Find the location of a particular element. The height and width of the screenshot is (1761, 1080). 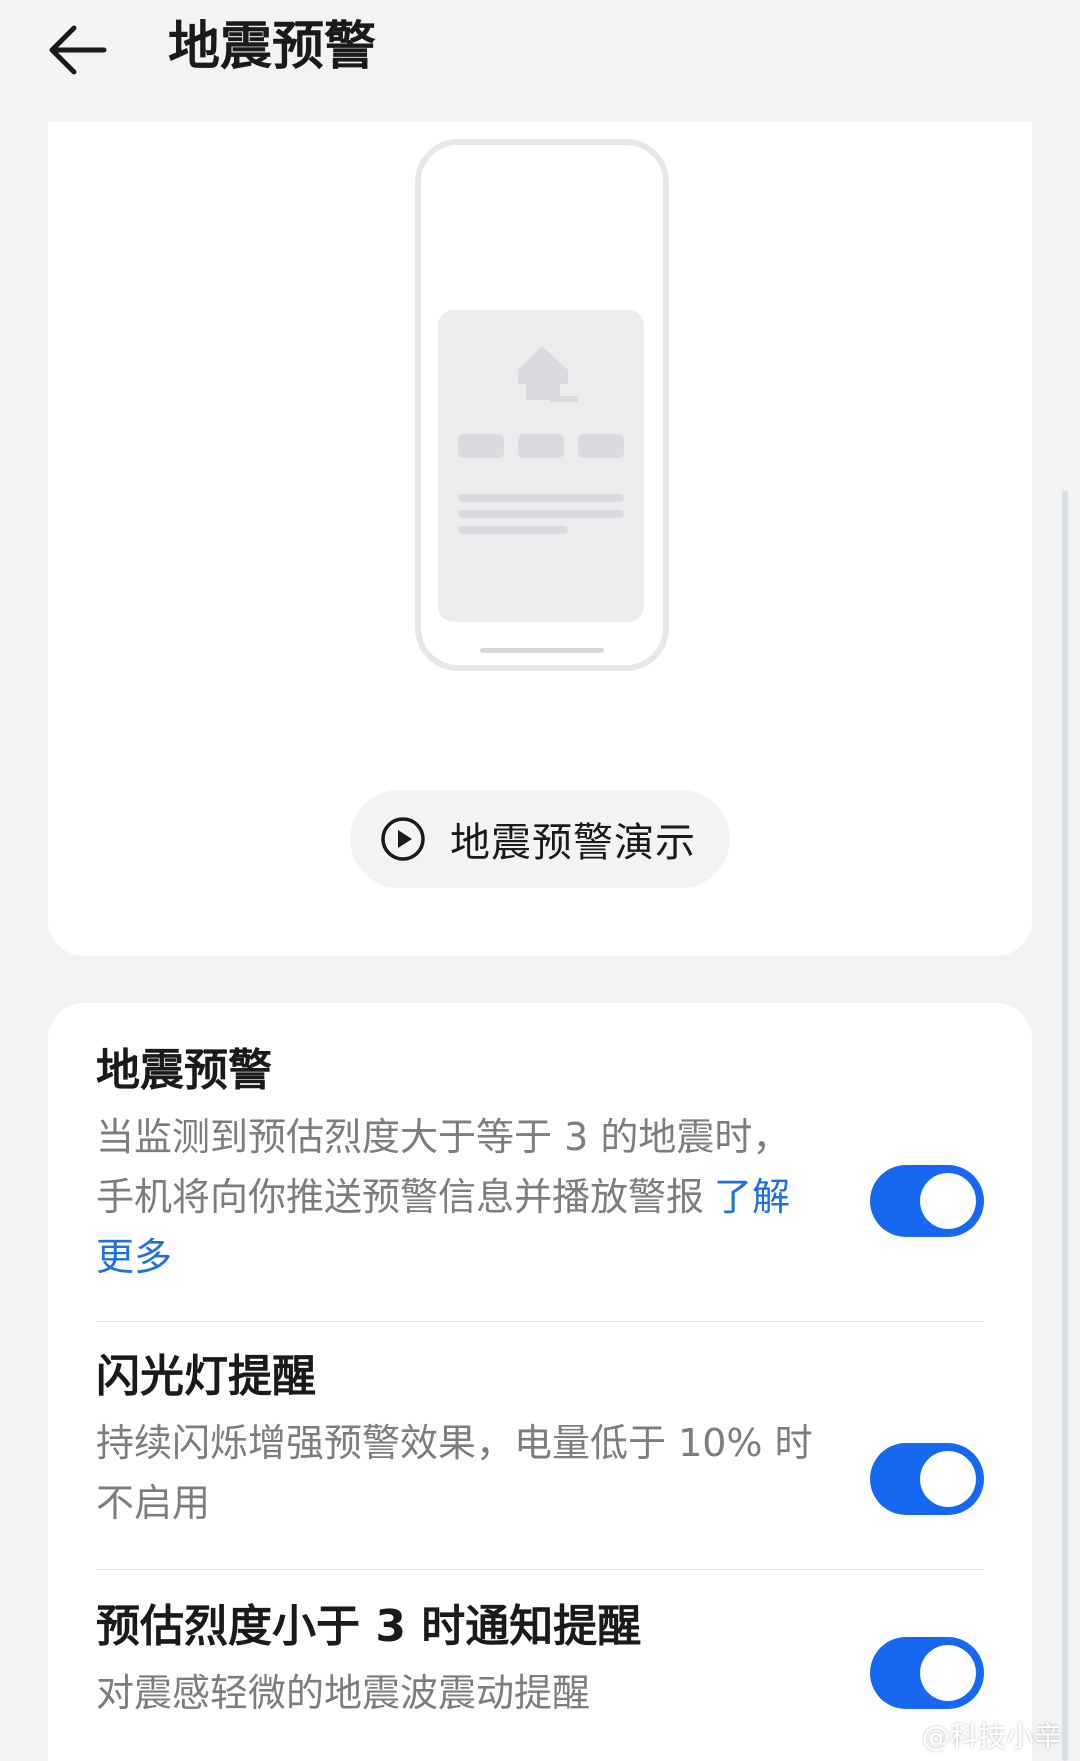

weibo-icon is located at coordinates (899, 1736).